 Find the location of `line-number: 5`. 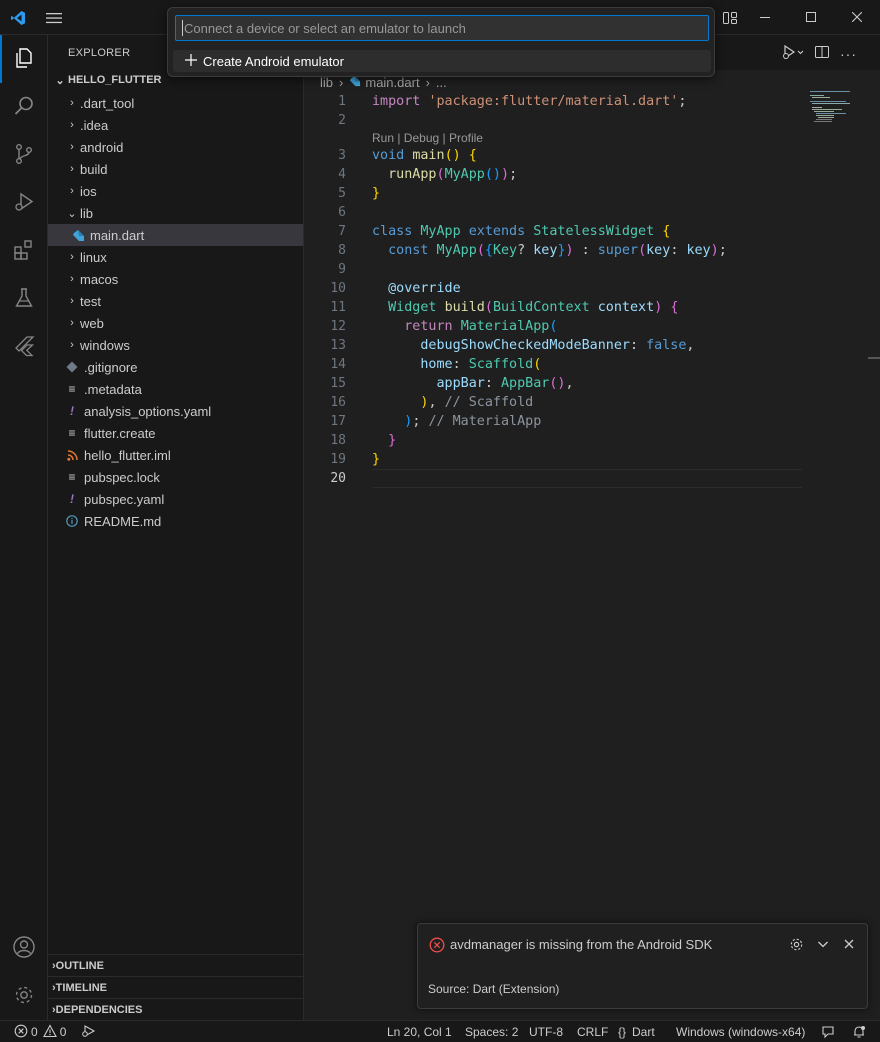

line-number: 5 is located at coordinates (342, 193).